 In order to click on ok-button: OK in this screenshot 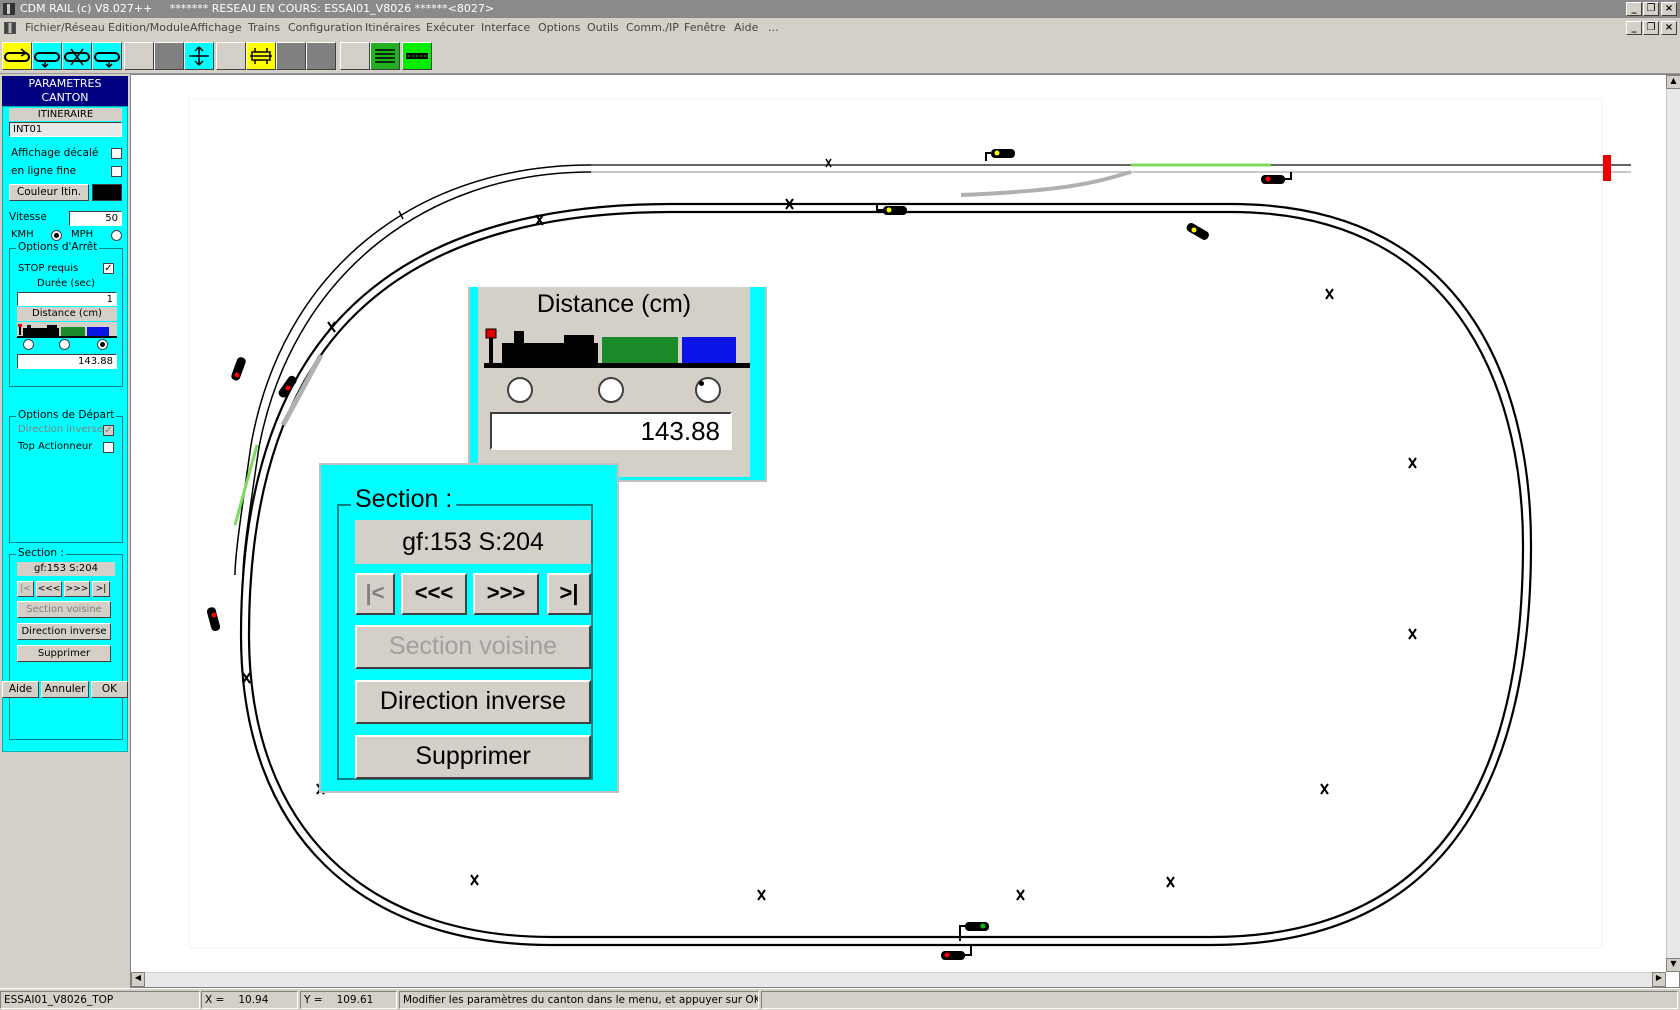, I will do `click(109, 689)`.